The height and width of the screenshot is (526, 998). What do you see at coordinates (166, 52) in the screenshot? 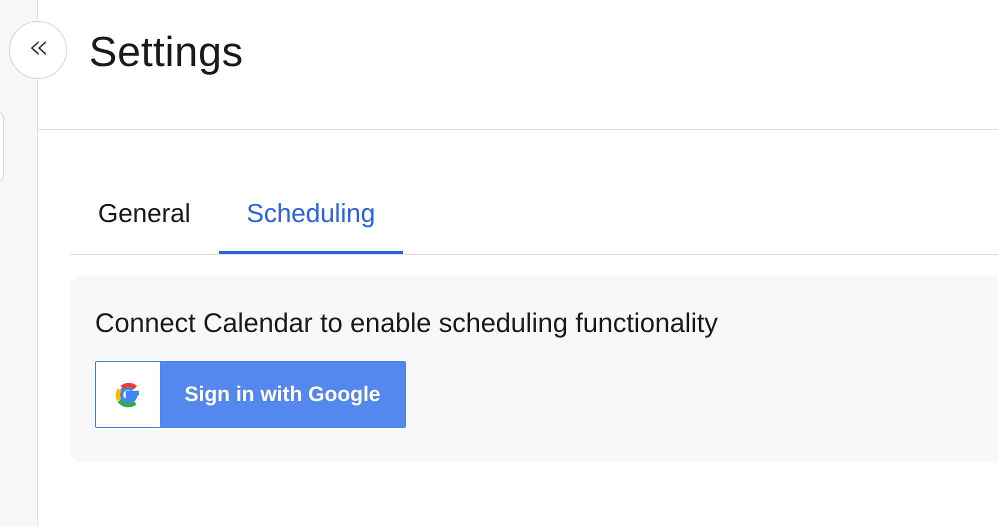
I see `page-title: Settings` at bounding box center [166, 52].